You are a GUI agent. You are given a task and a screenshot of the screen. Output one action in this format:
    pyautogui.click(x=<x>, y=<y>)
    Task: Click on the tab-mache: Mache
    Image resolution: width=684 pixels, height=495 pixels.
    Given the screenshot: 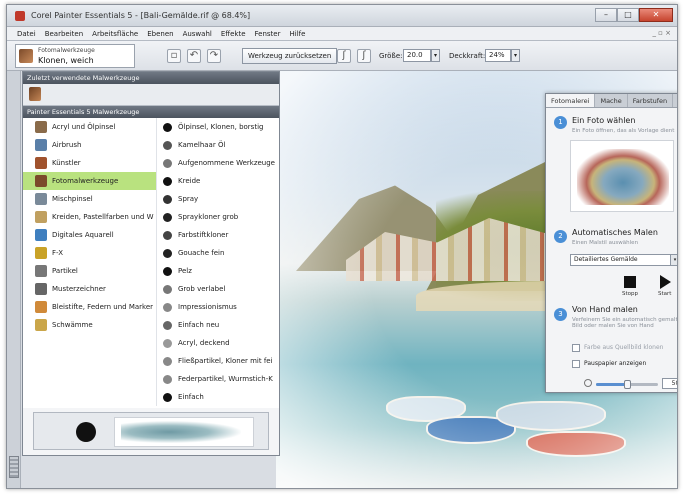 What is the action you would take?
    pyautogui.click(x=611, y=100)
    